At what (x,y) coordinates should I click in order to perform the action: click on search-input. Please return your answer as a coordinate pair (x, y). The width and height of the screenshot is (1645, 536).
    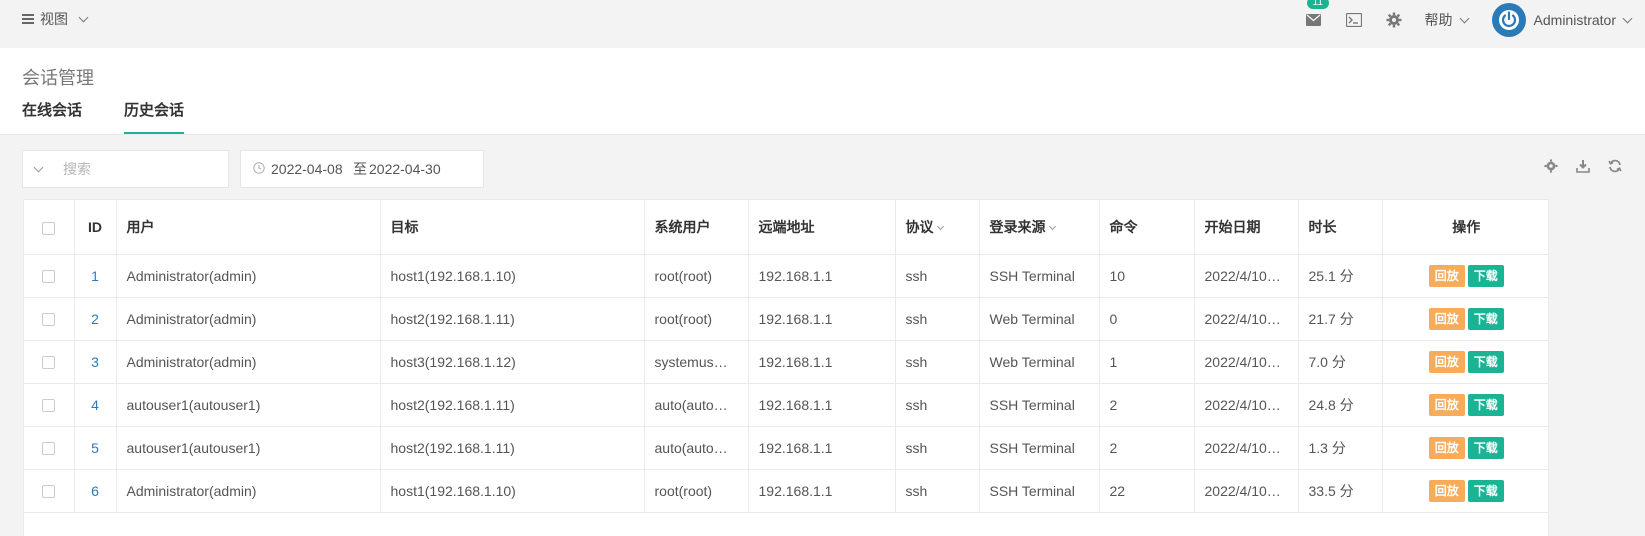
    Looking at the image, I should click on (138, 169).